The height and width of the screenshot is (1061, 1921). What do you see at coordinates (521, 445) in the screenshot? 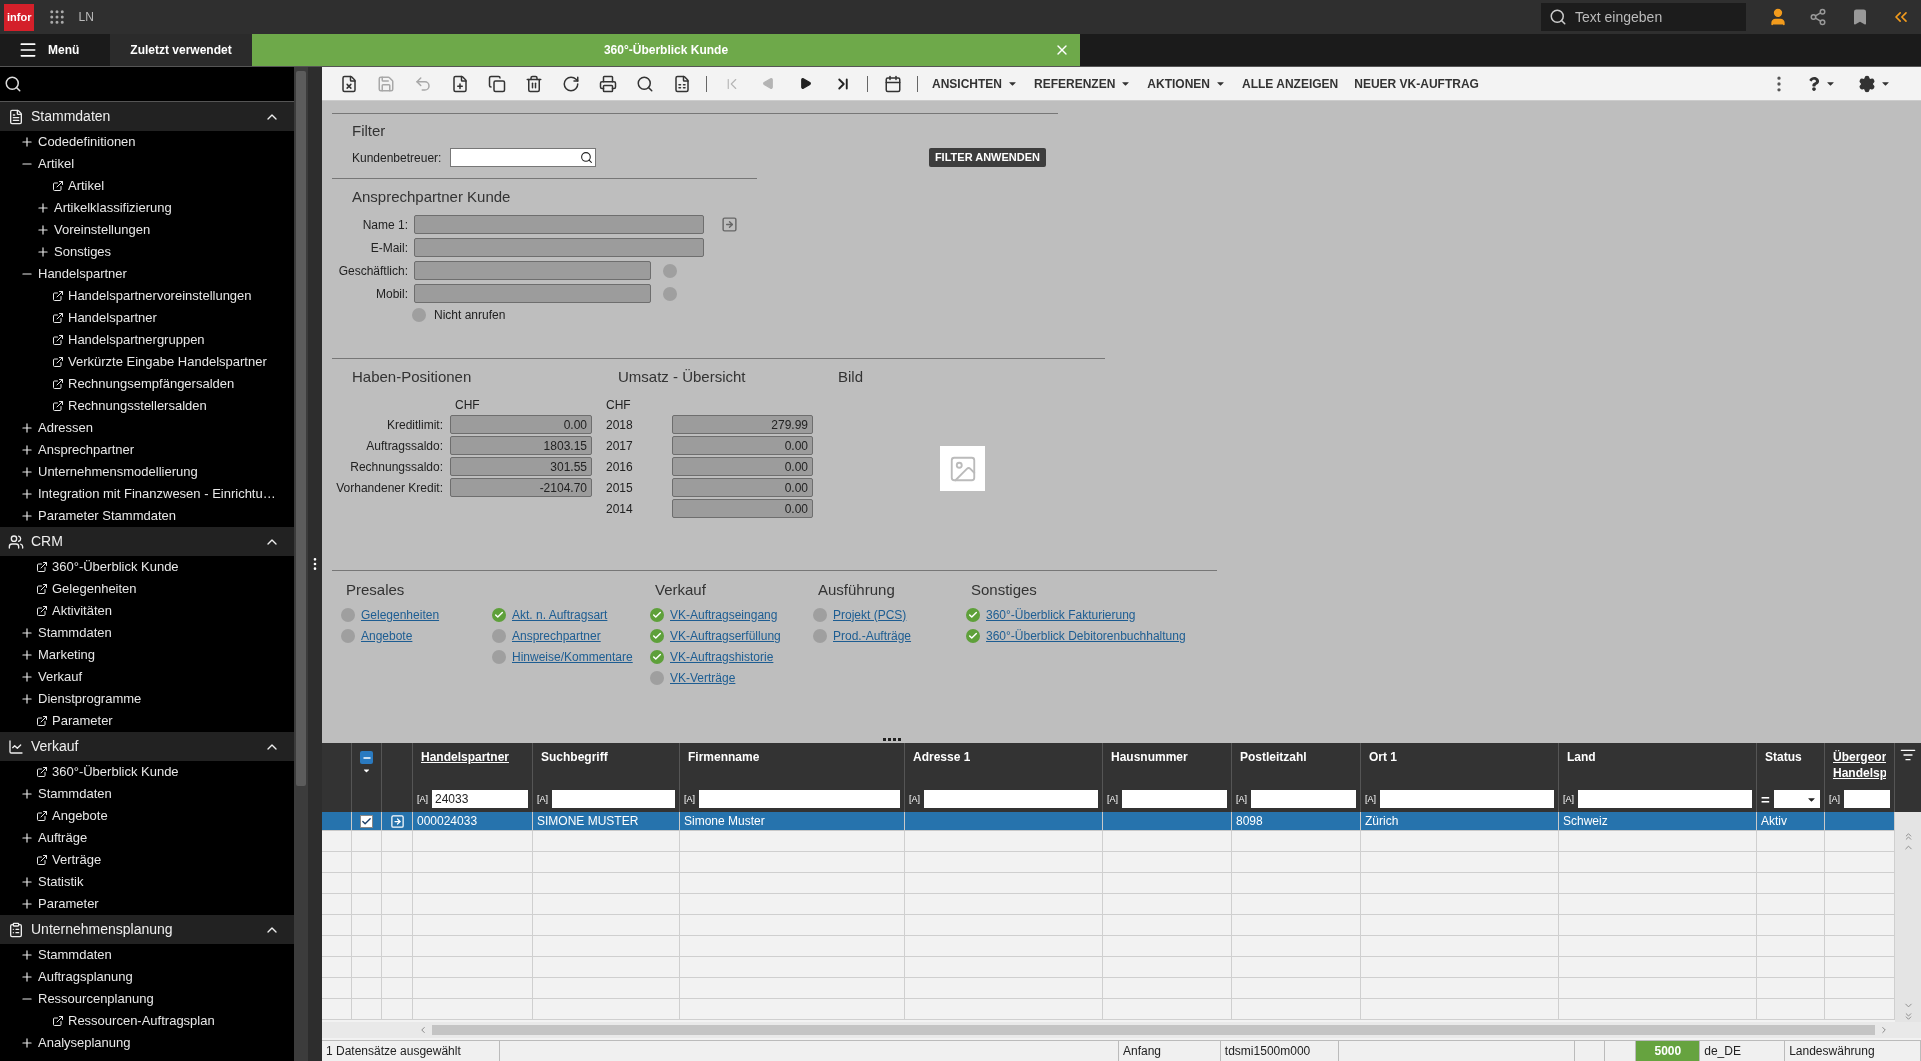
I see `amount-field: 1803.15` at bounding box center [521, 445].